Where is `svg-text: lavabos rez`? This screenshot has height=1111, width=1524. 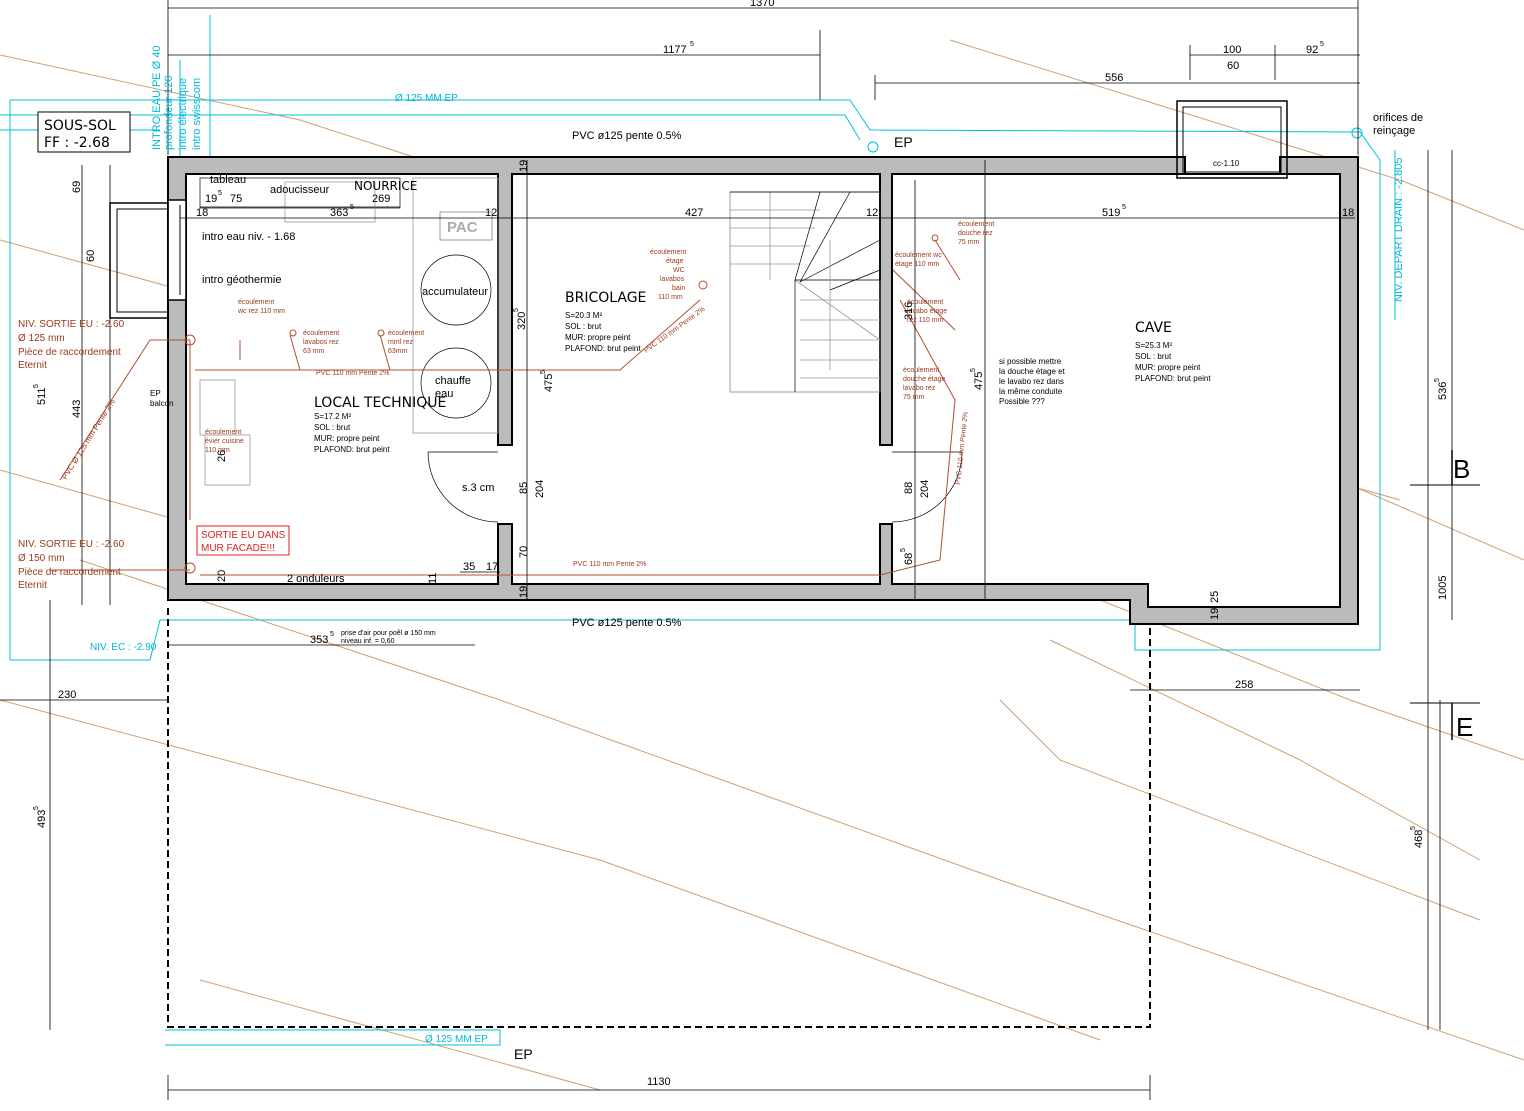
svg-text: lavabos rez is located at coordinates (321, 342).